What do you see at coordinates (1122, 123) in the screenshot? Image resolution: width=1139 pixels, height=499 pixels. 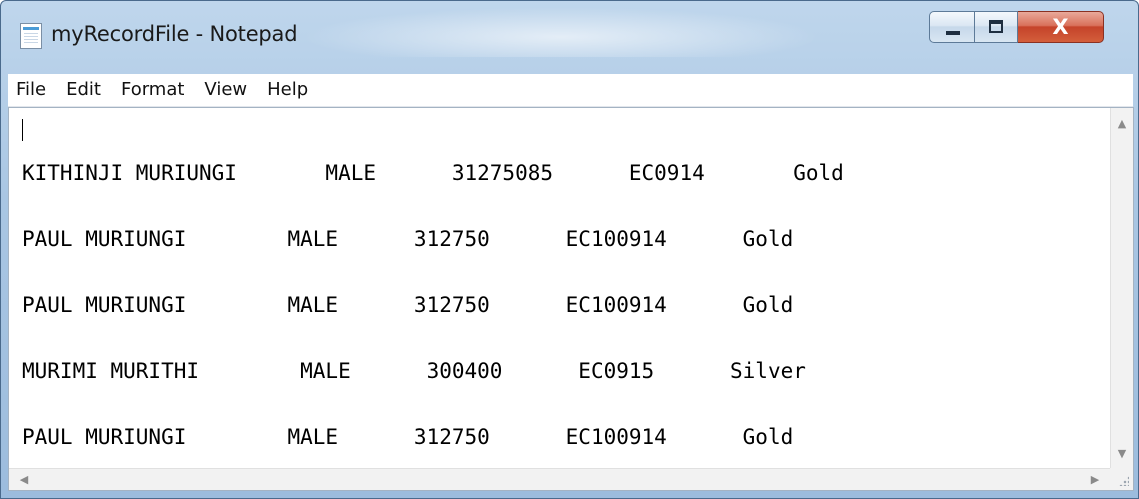 I see `scroll-up-icon: ▲` at bounding box center [1122, 123].